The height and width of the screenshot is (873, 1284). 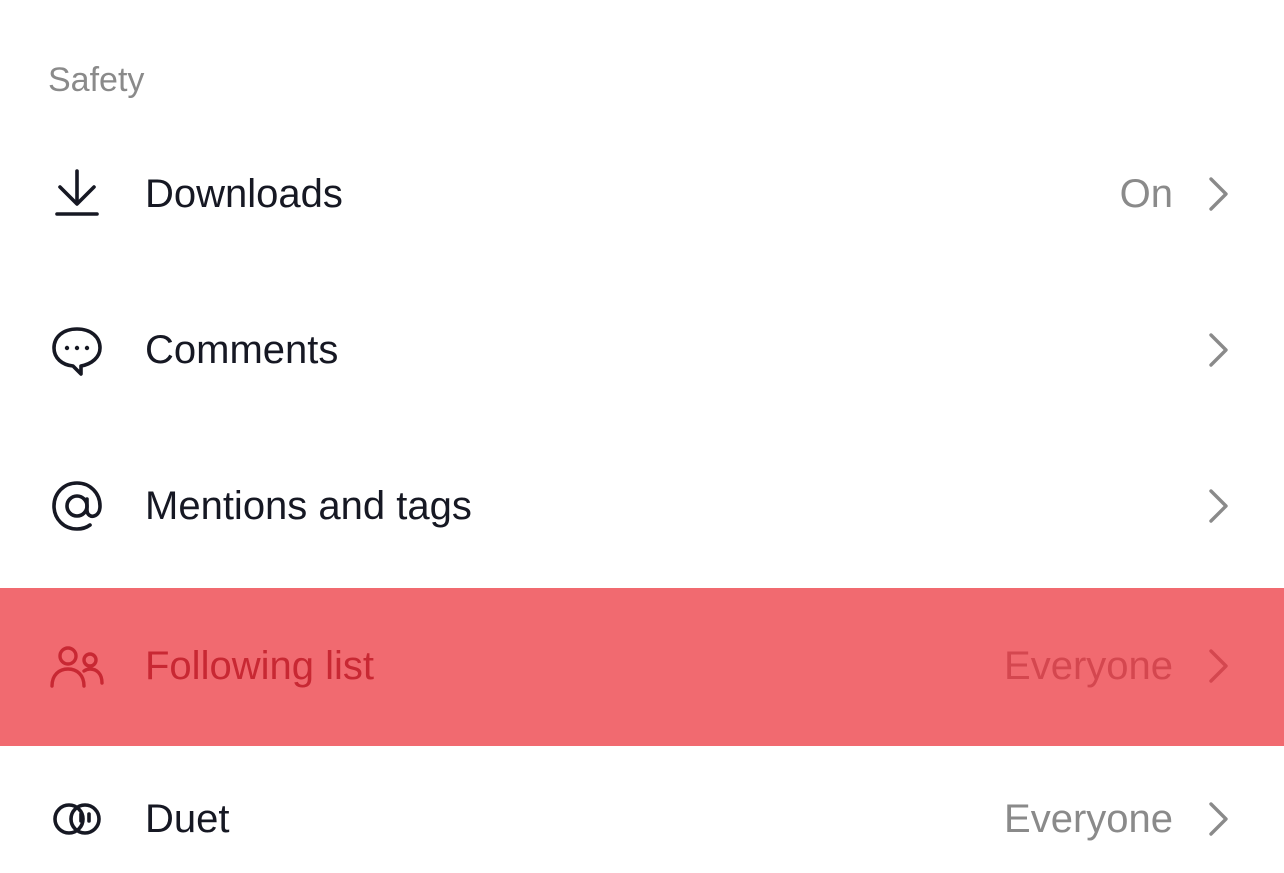 I want to click on settings-row-label: Mentions and tags, so click(x=308, y=506).